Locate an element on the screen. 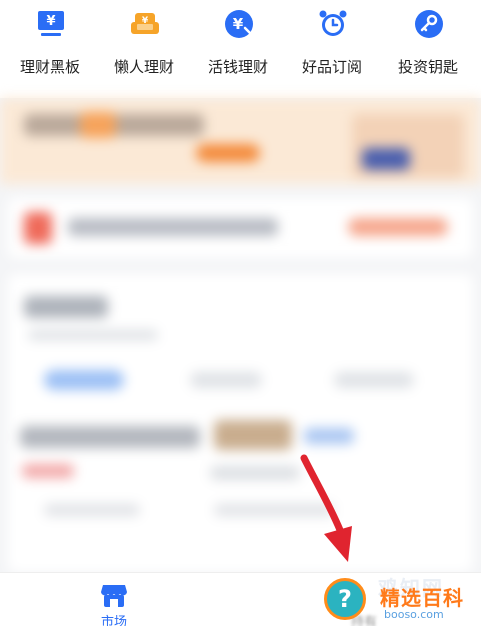 The image size is (481, 626). tab-market: 市场 is located at coordinates (114, 601).